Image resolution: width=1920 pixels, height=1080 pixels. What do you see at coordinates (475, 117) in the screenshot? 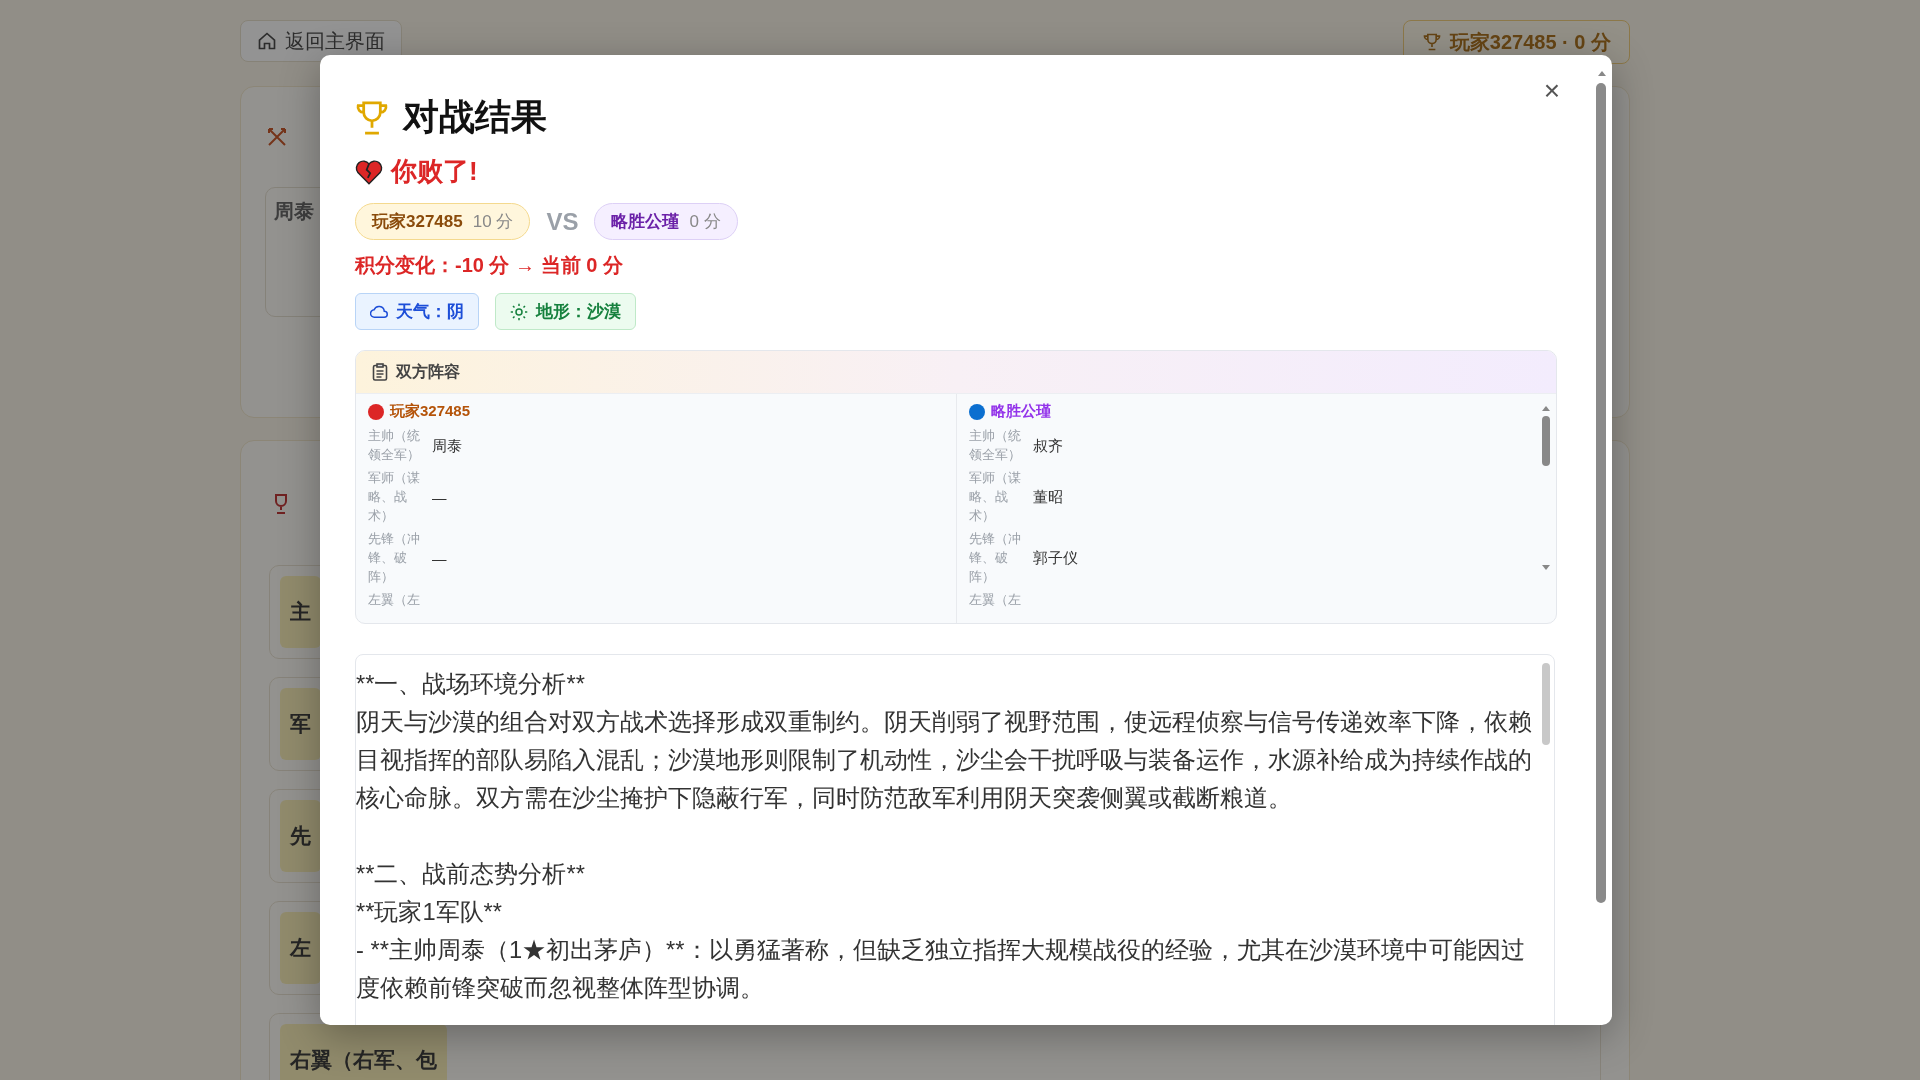
I see `dialog-title: 对战结果` at bounding box center [475, 117].